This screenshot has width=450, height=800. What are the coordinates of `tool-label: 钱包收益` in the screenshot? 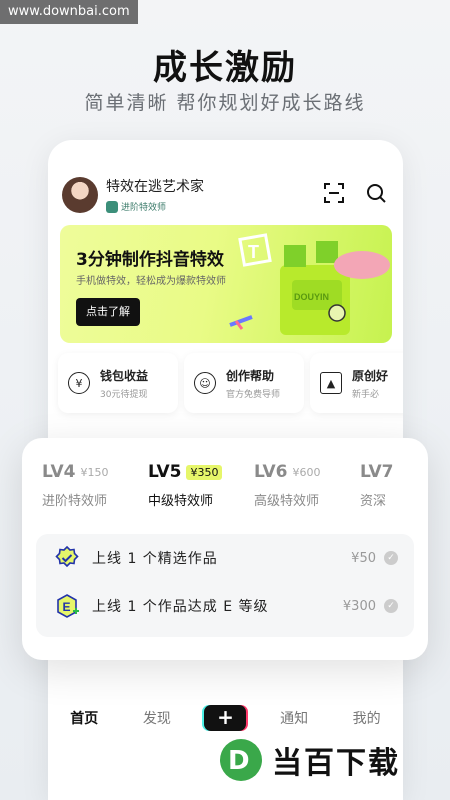 It's located at (124, 375).